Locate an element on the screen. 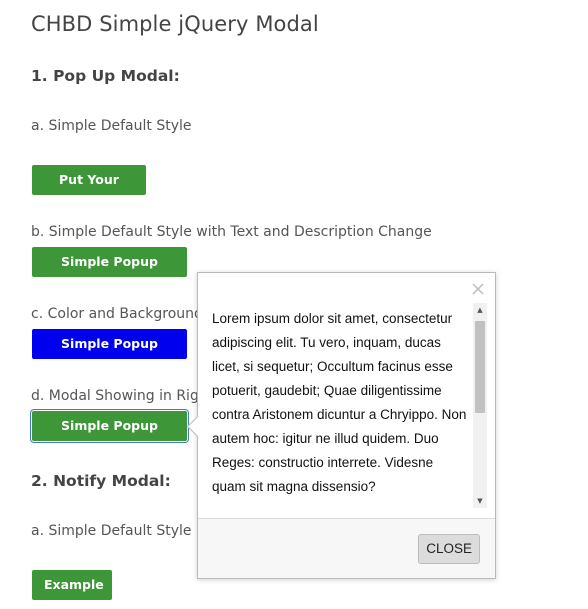  simple-popup-modal-button-b: Simple Popup Modal is located at coordinates (109, 273).